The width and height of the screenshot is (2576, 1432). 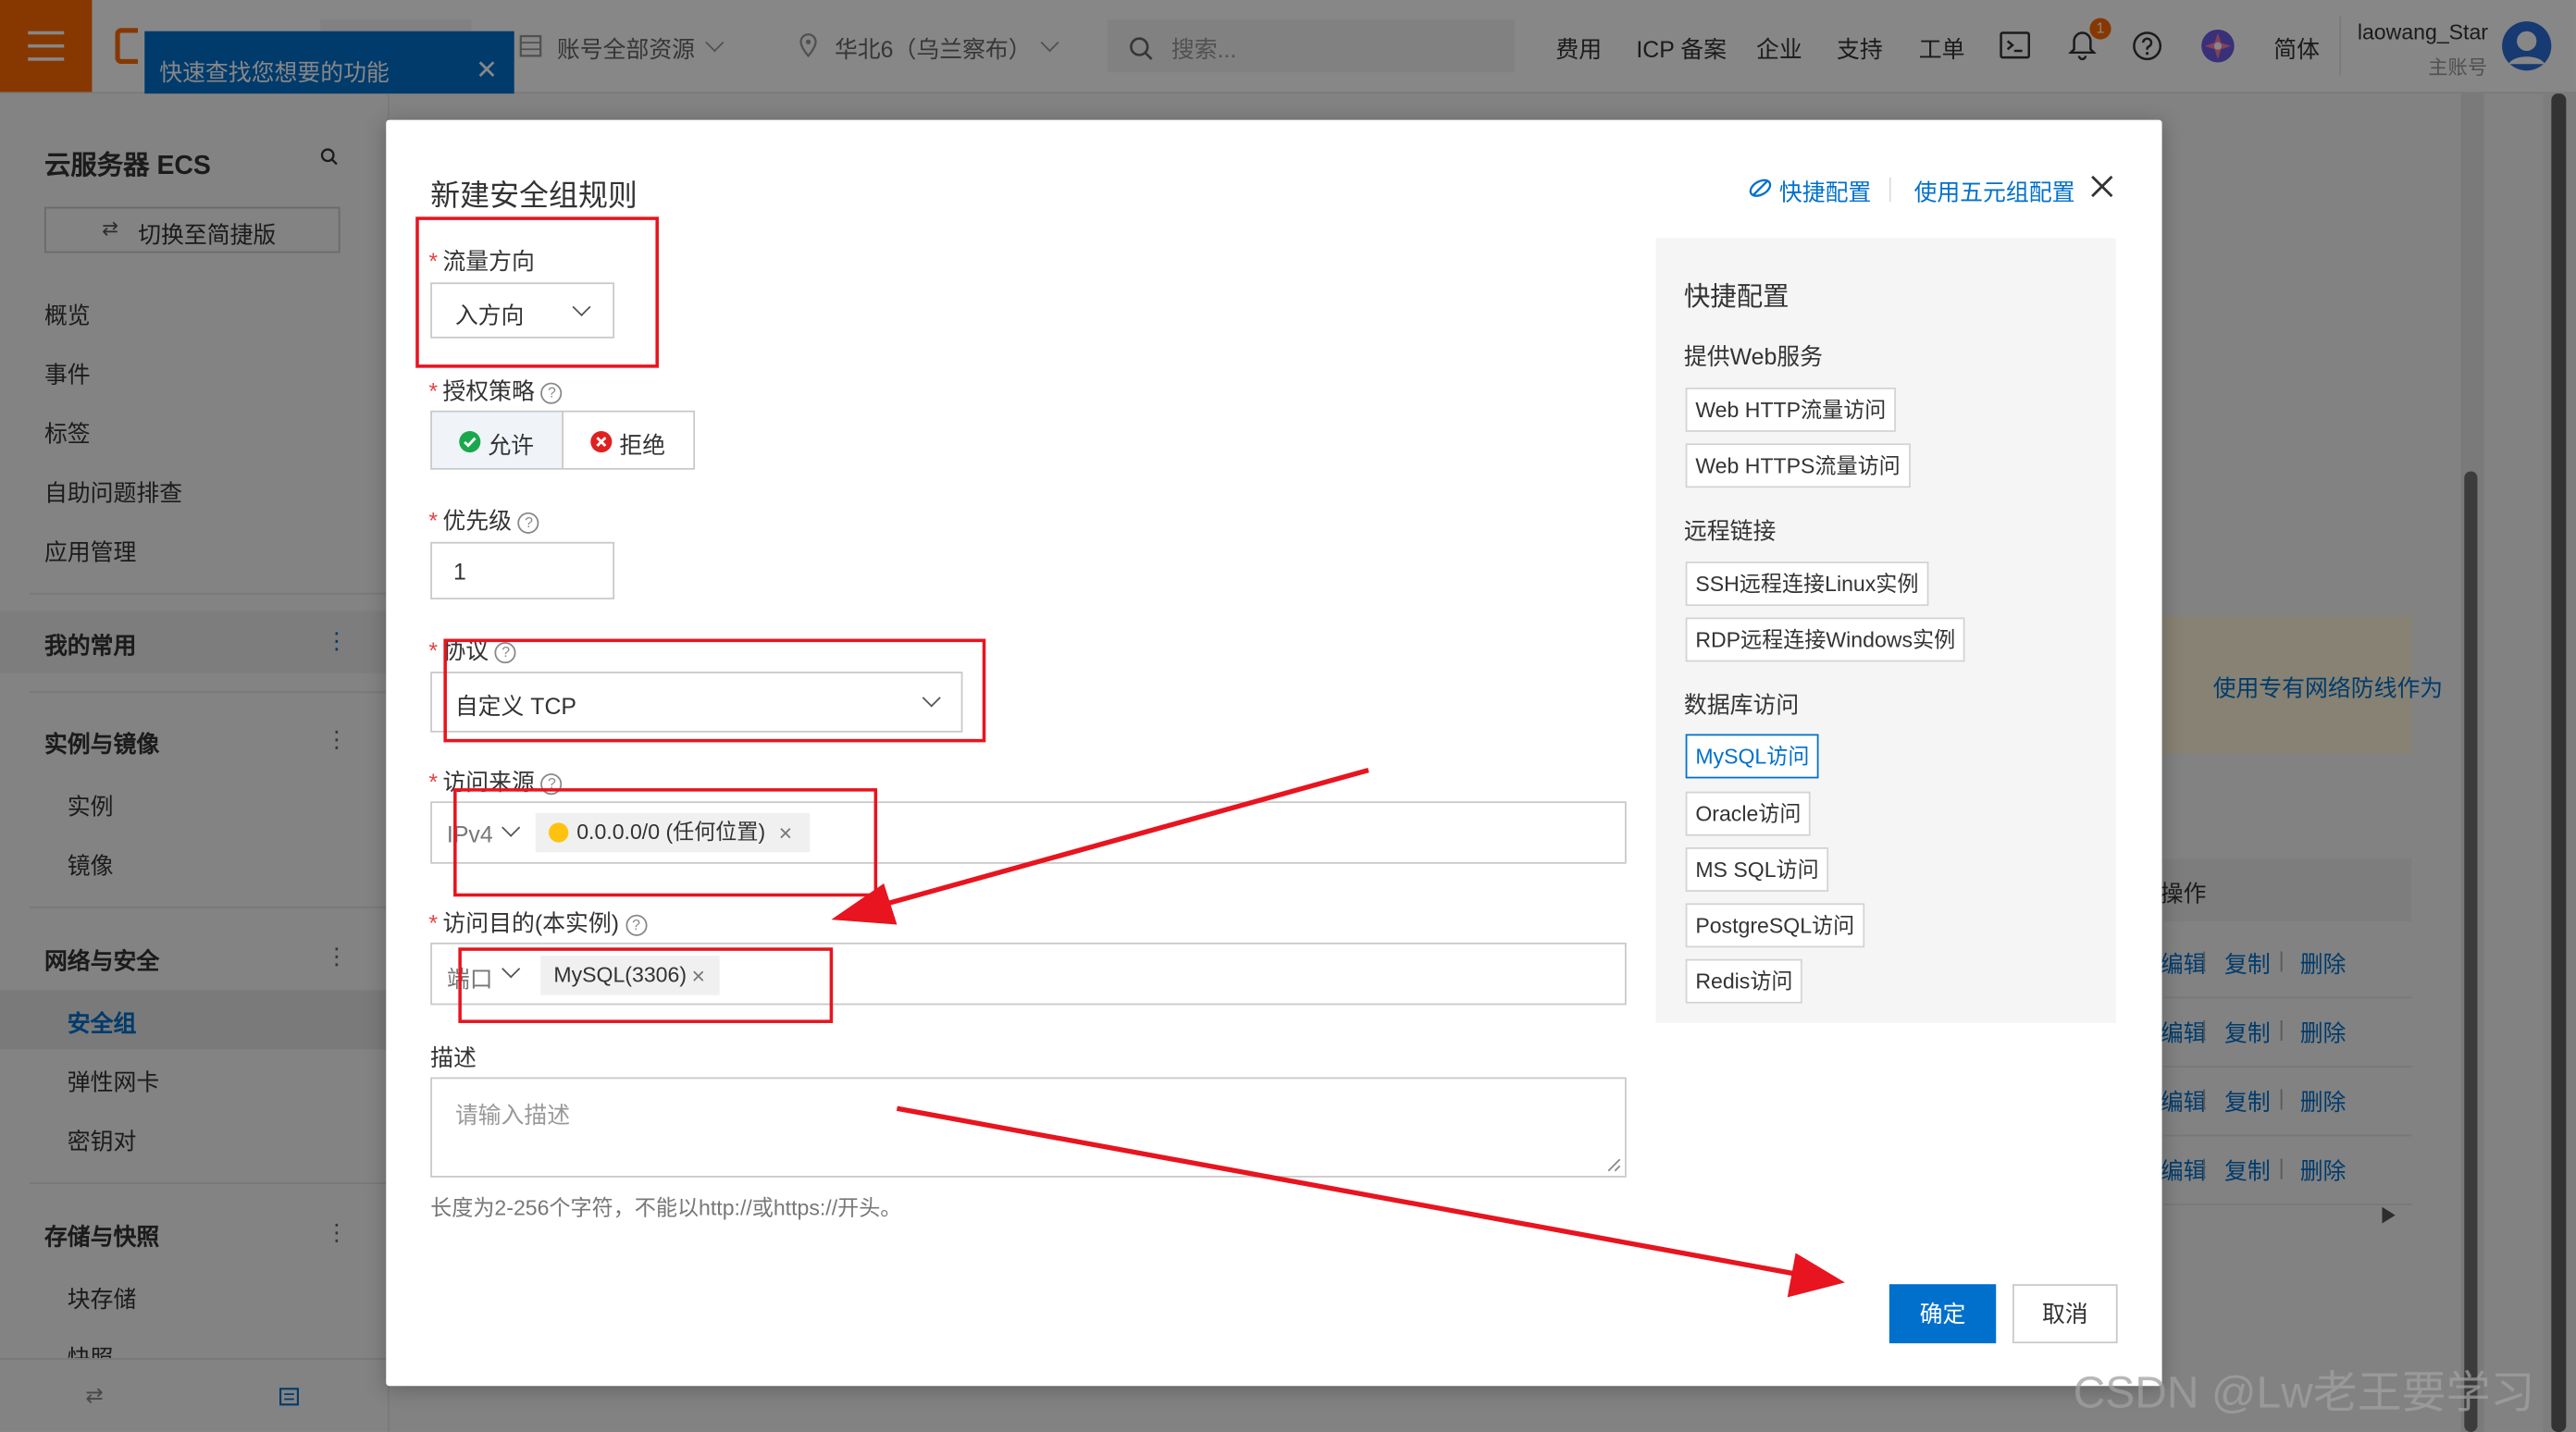 I want to click on annotation-arrows, so click(x=1338, y=1033).